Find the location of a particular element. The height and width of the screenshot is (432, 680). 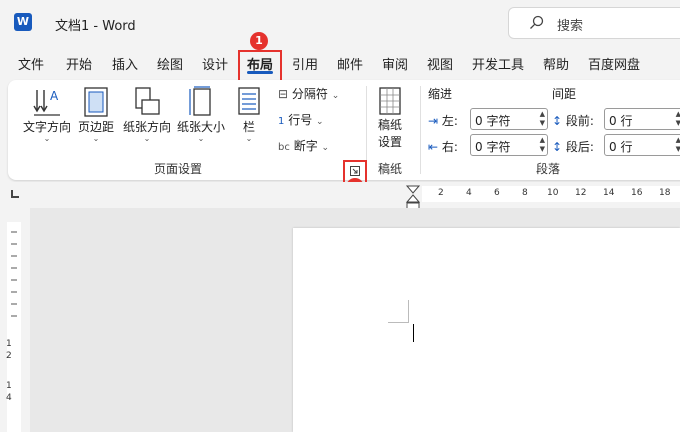

columns-button: 栏 ⌄ is located at coordinates (249, 114).